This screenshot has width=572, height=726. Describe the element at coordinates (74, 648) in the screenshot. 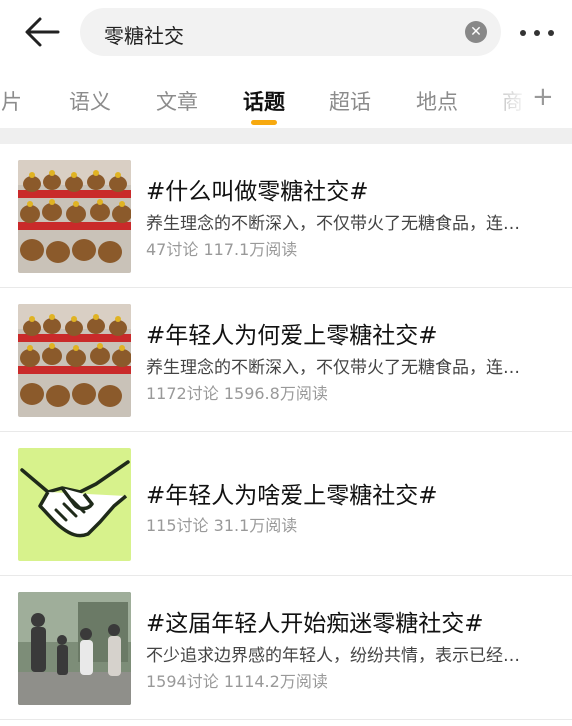

I see `people-outdoor-photo-icon` at that location.